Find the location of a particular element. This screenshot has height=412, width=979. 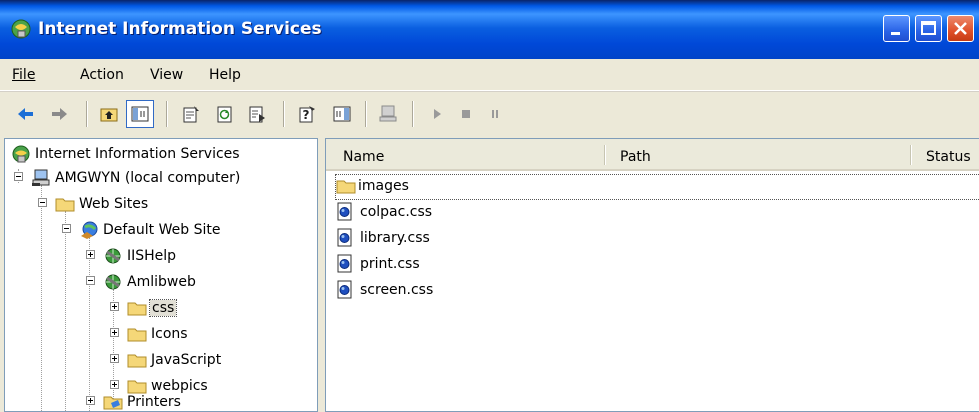

column-header-status: Status is located at coordinates (945, 155).